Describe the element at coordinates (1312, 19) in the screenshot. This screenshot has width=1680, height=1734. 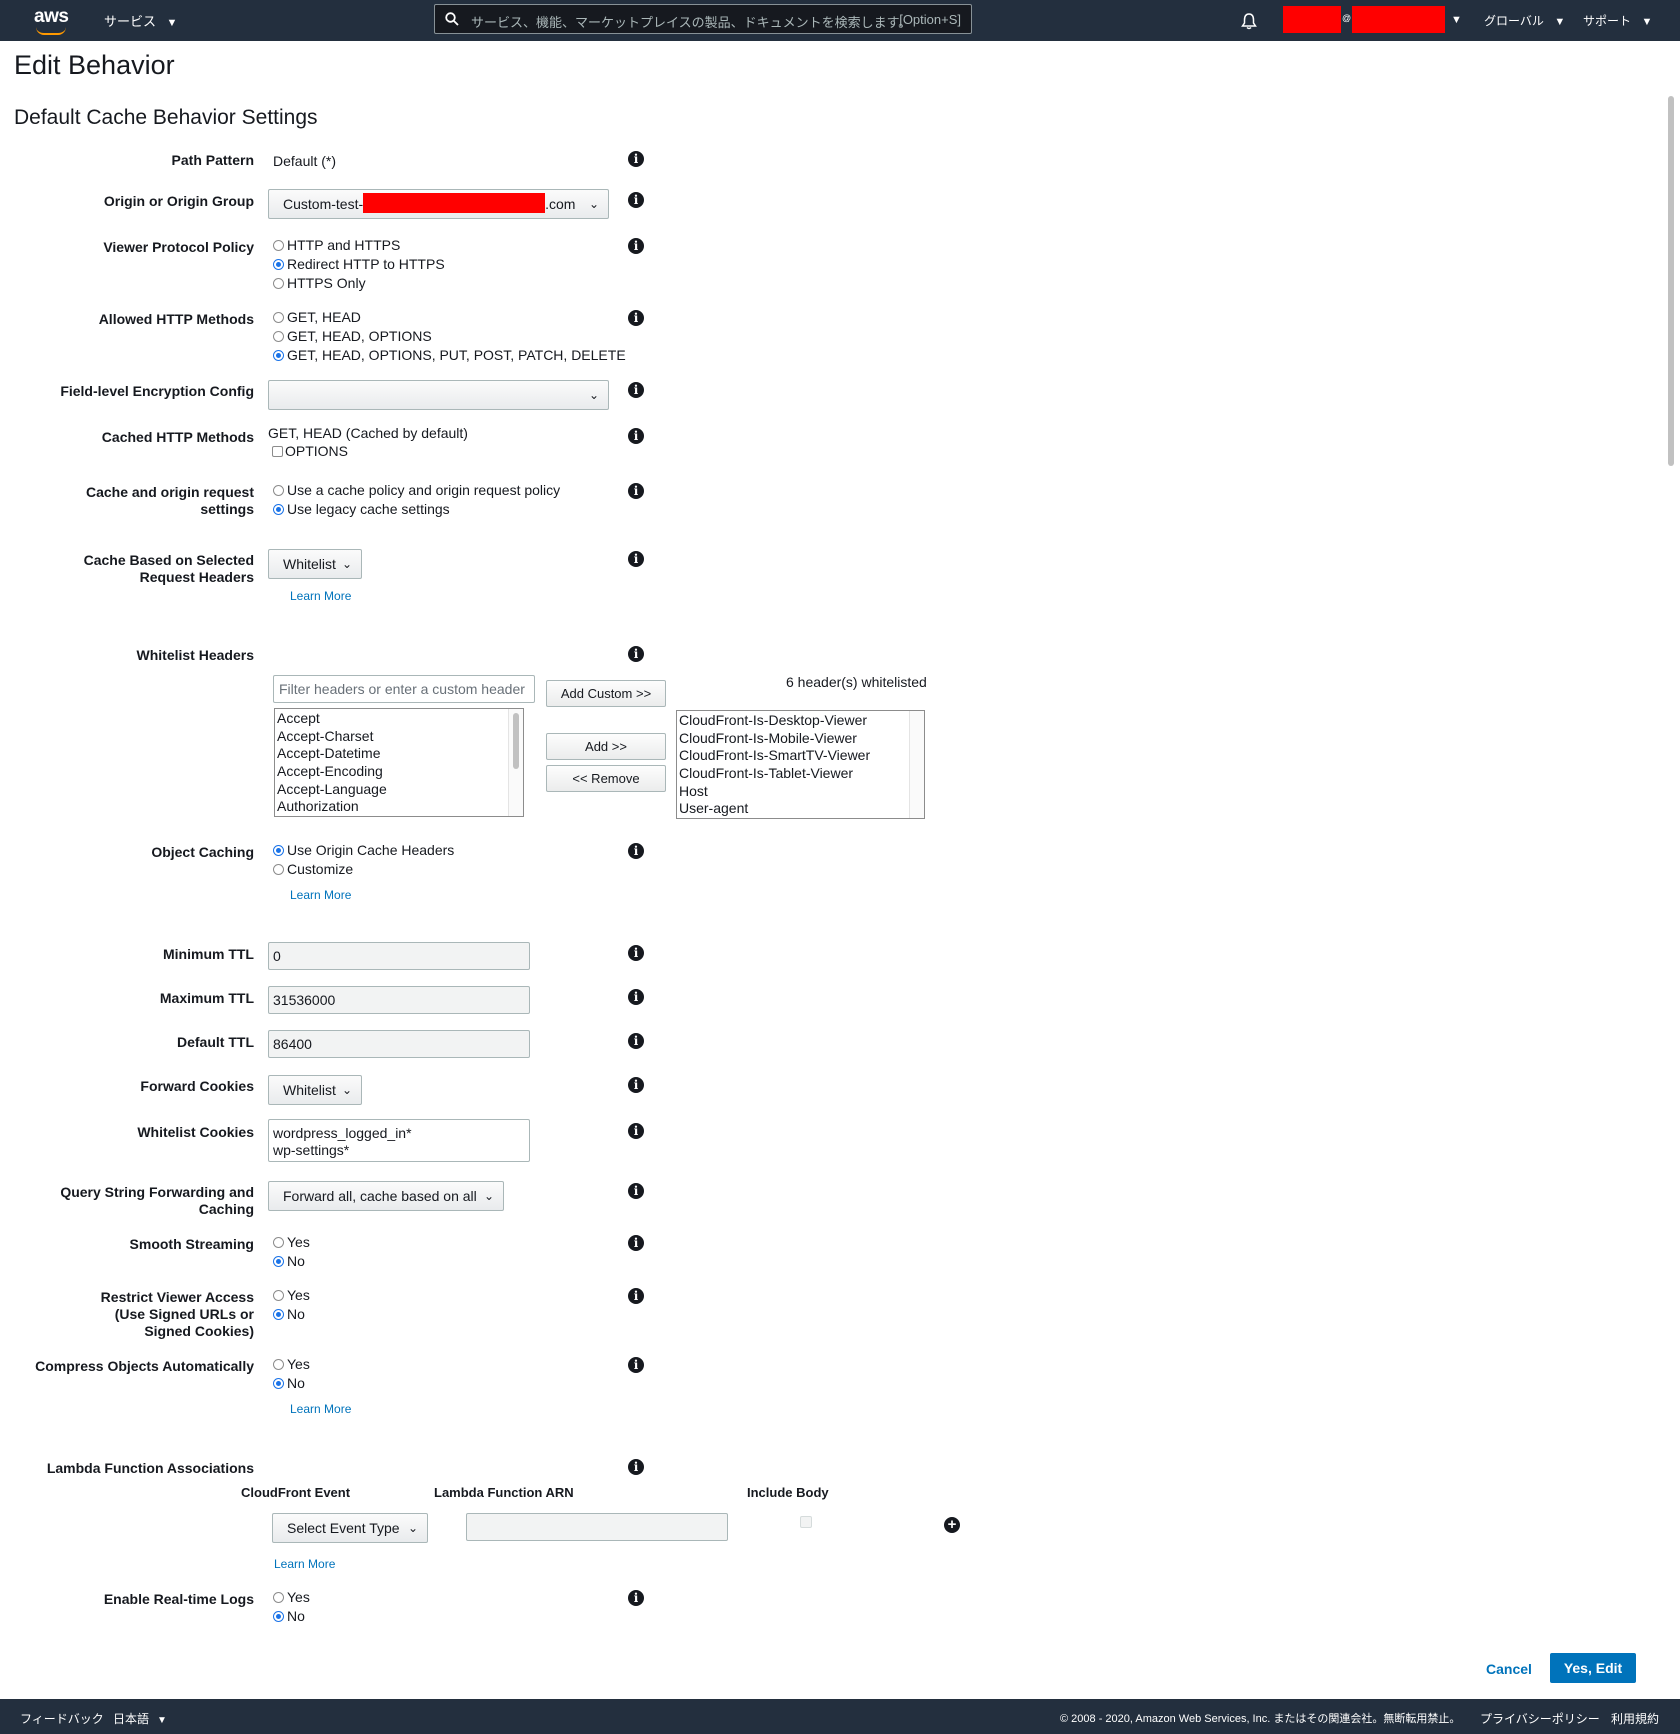
I see `redacted-account-name` at that location.